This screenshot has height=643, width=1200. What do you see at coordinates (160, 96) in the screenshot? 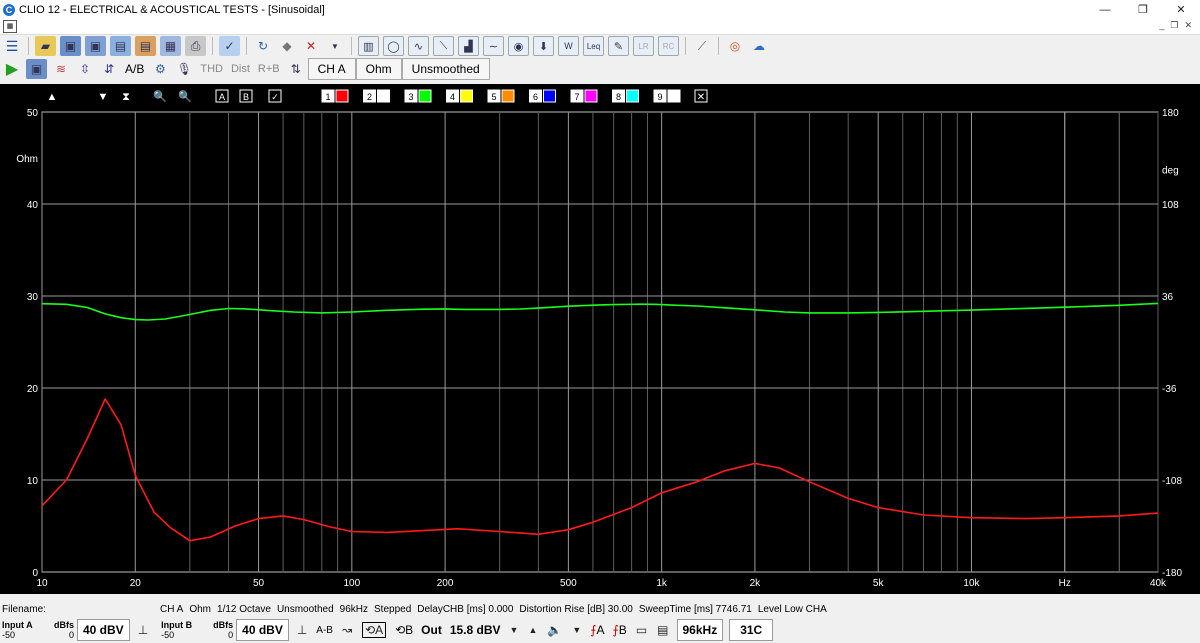
I see `zoom-in-icon: 🔍` at bounding box center [160, 96].